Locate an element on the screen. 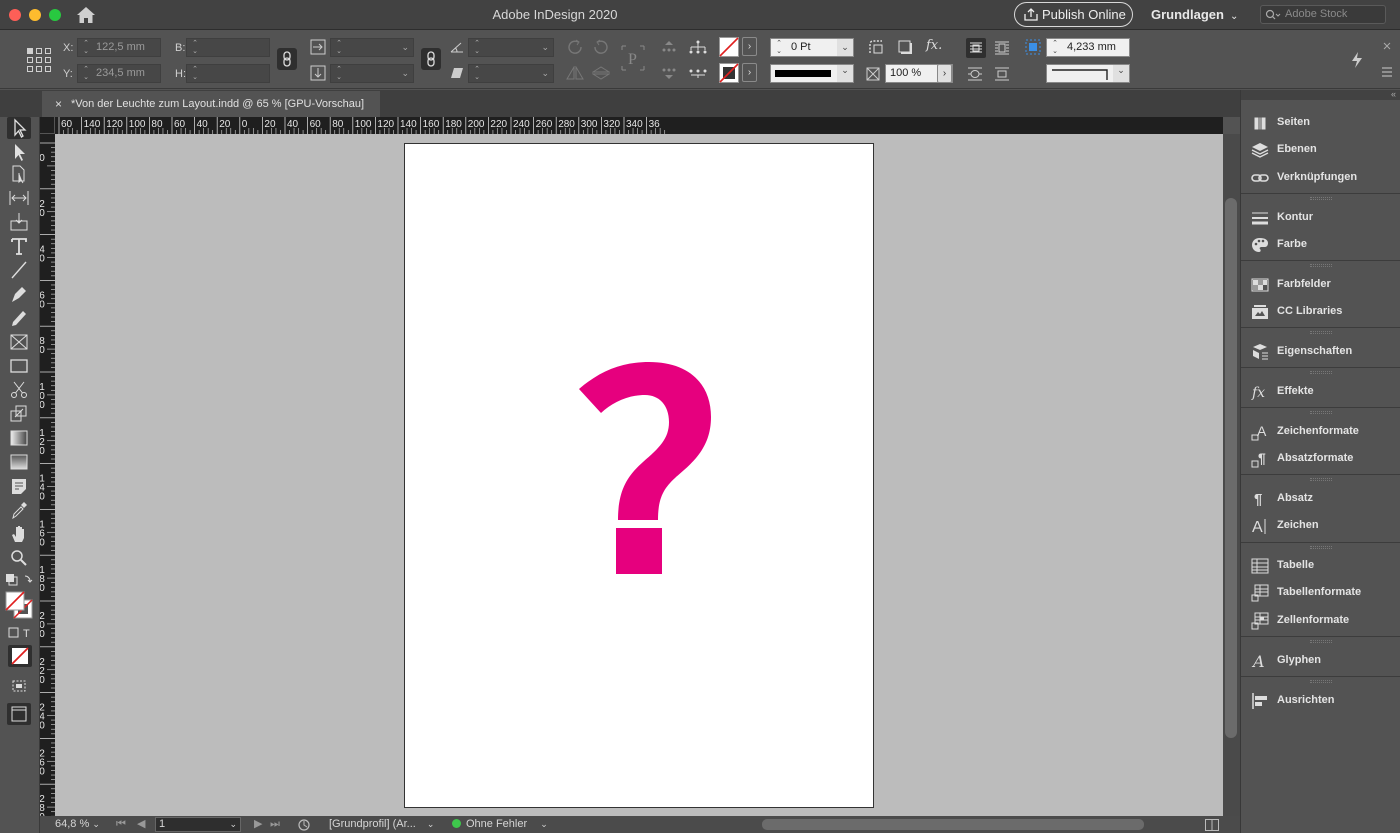 The width and height of the screenshot is (1400, 833). panel-verknüpfungen: Verknüpfungen is located at coordinates (1320, 178).